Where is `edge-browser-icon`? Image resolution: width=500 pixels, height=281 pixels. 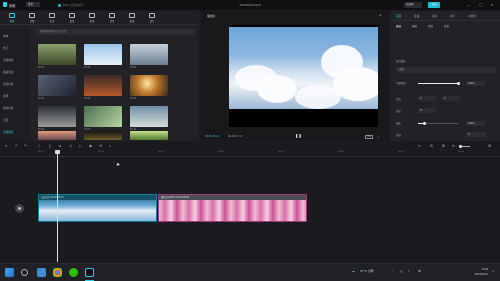
edge-browser-icon is located at coordinates (41, 272).